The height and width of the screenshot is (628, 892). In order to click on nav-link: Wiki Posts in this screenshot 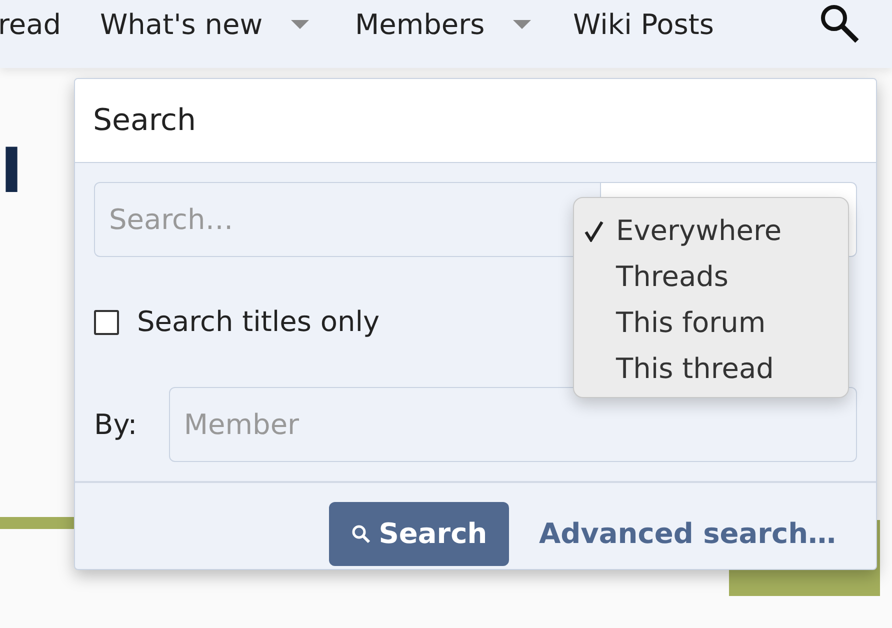, I will do `click(643, 25)`.